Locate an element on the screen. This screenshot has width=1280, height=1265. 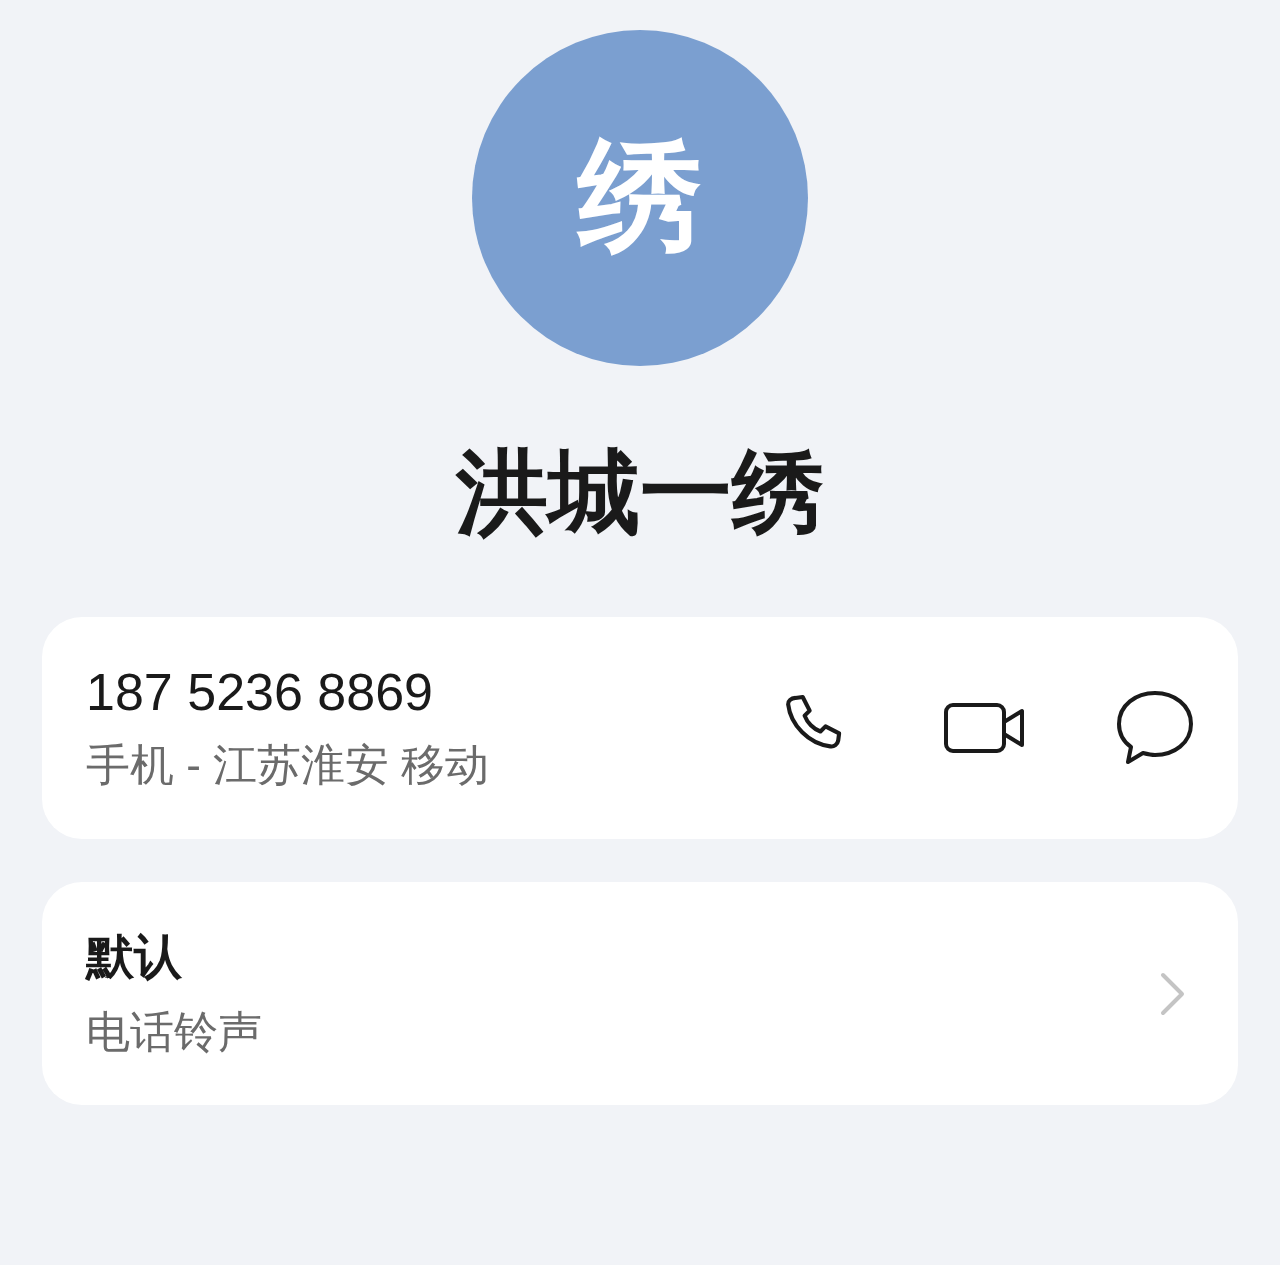
contact-name: 洪城一绣 is located at coordinates (640, 493).